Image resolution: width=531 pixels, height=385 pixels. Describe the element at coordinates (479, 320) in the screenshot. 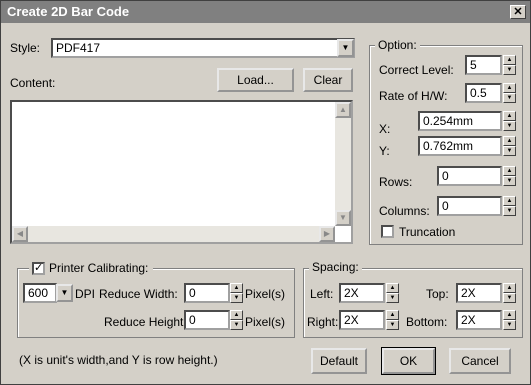

I see `spacing-bottom-input: 2X` at that location.